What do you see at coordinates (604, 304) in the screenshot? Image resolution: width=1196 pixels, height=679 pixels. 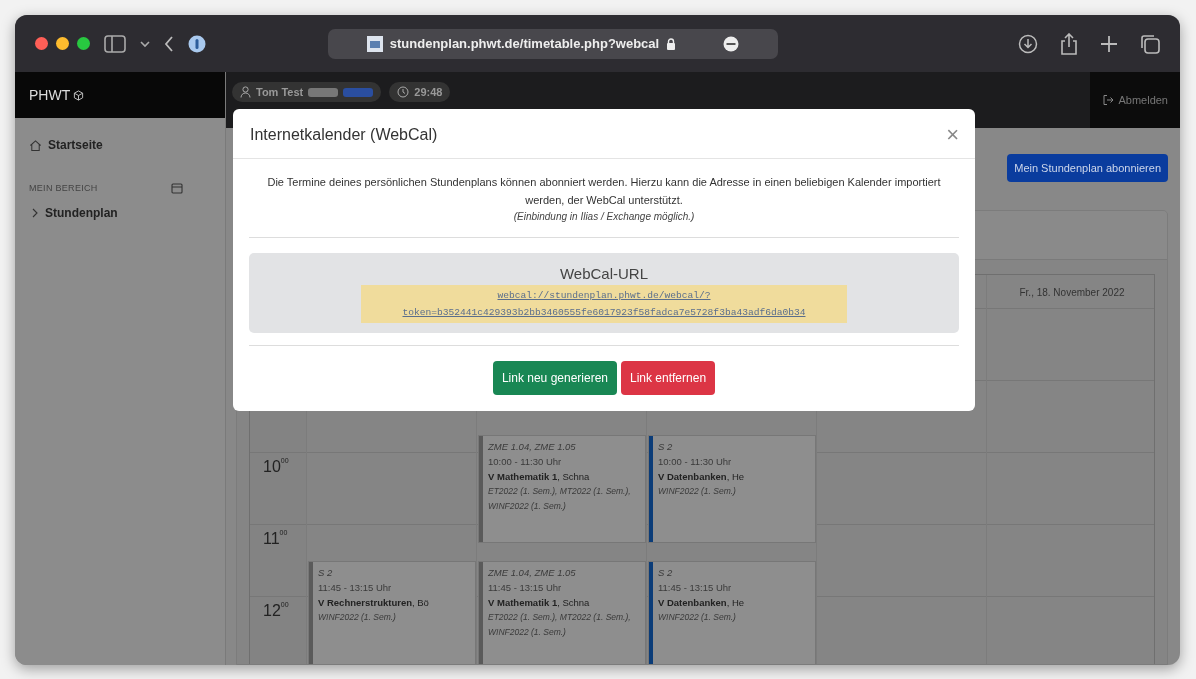 I see `webcal-link: webcal://stundenplan.phwt.de/webcal/?token=b352441c429393b2bb3460555fe6017923f58fadca7e5728f3ba43adf6da0b34` at bounding box center [604, 304].